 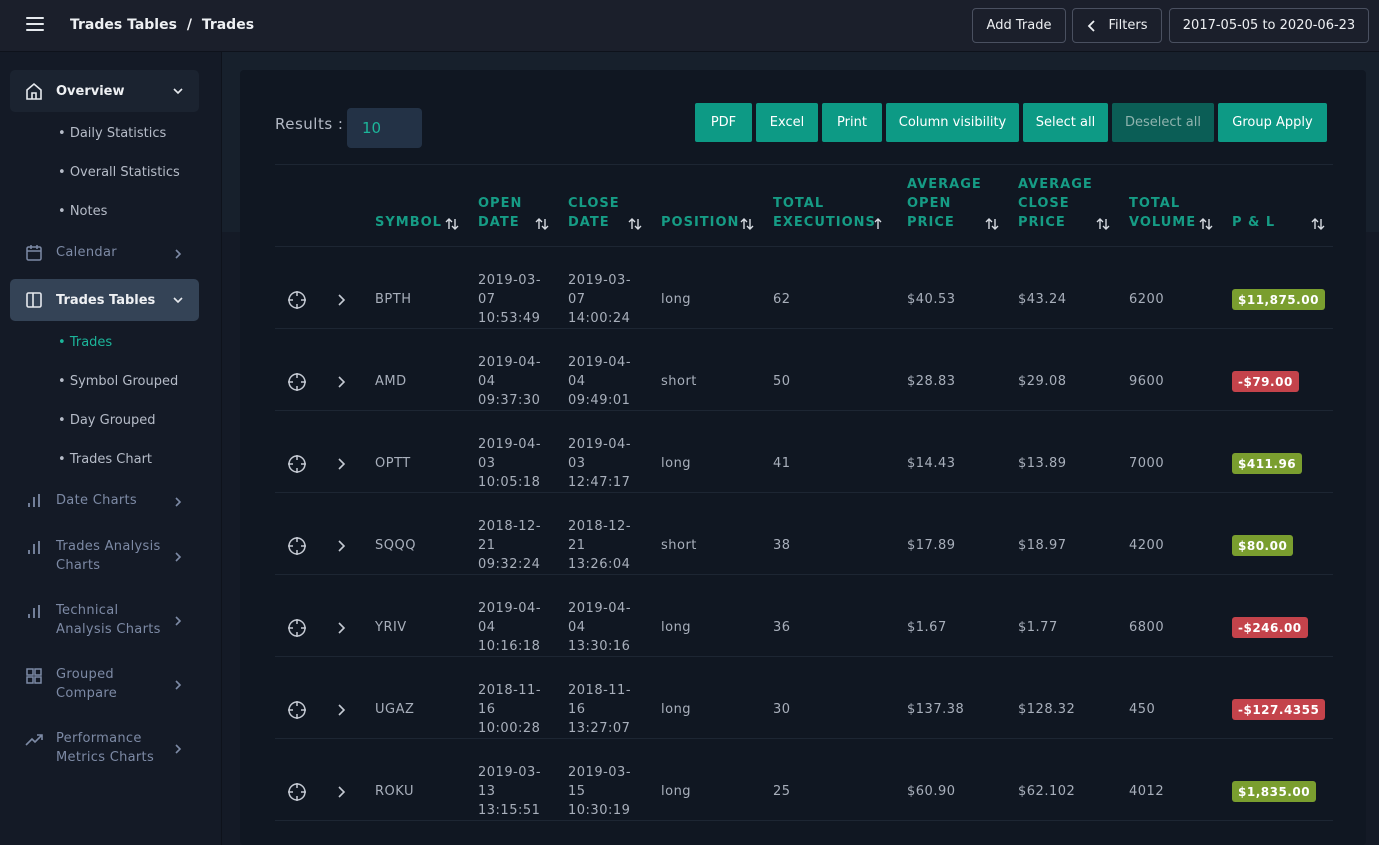 What do you see at coordinates (408, 222) in the screenshot?
I see `header-symbol: SYMBOL` at bounding box center [408, 222].